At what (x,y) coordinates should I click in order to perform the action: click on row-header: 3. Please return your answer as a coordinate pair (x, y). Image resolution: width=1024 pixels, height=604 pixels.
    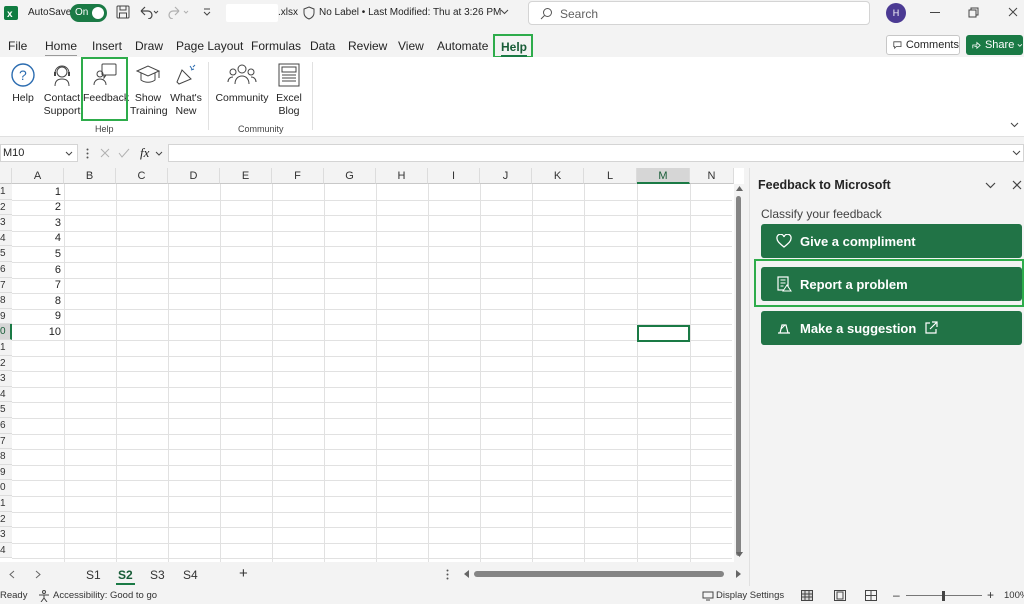
    Looking at the image, I should click on (6, 379).